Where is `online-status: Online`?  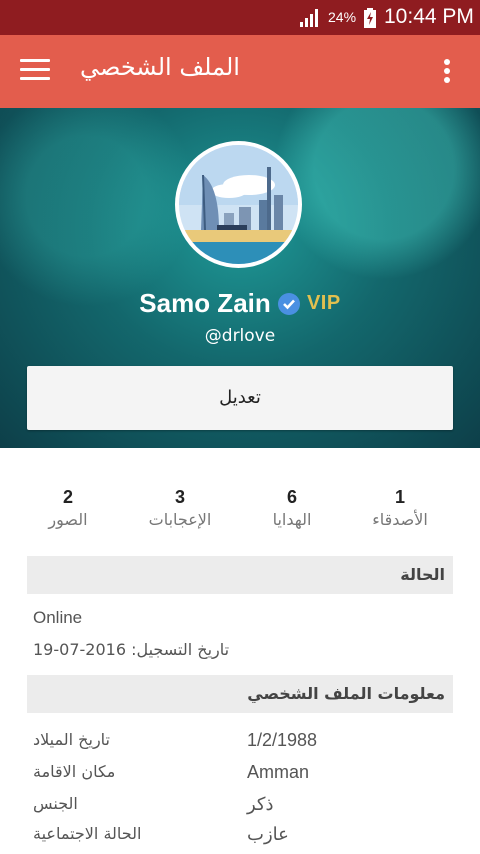 online-status: Online is located at coordinates (58, 617).